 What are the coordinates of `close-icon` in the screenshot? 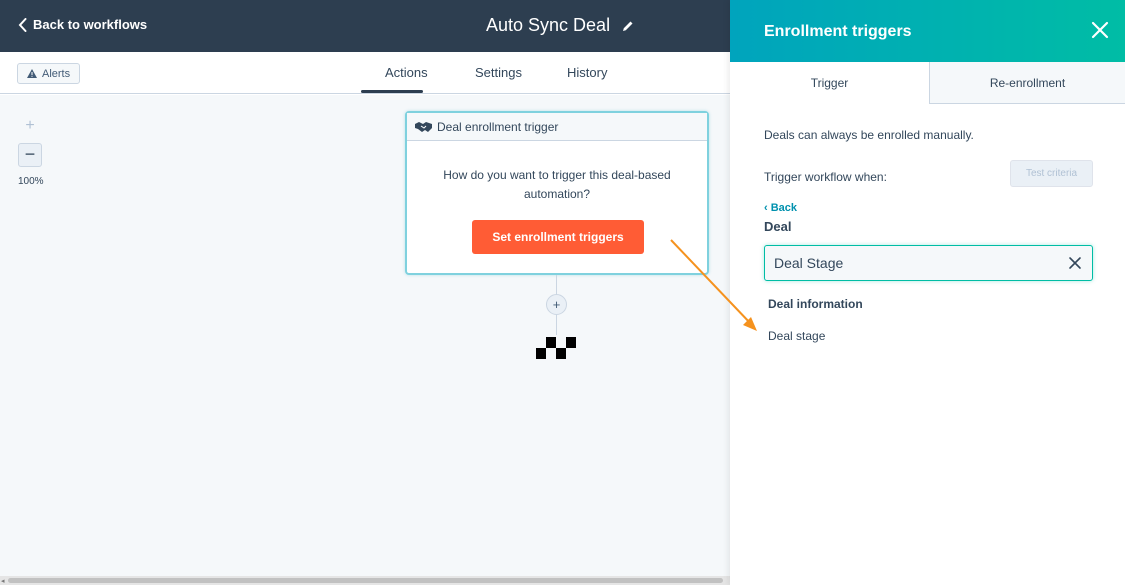 It's located at (1100, 30).